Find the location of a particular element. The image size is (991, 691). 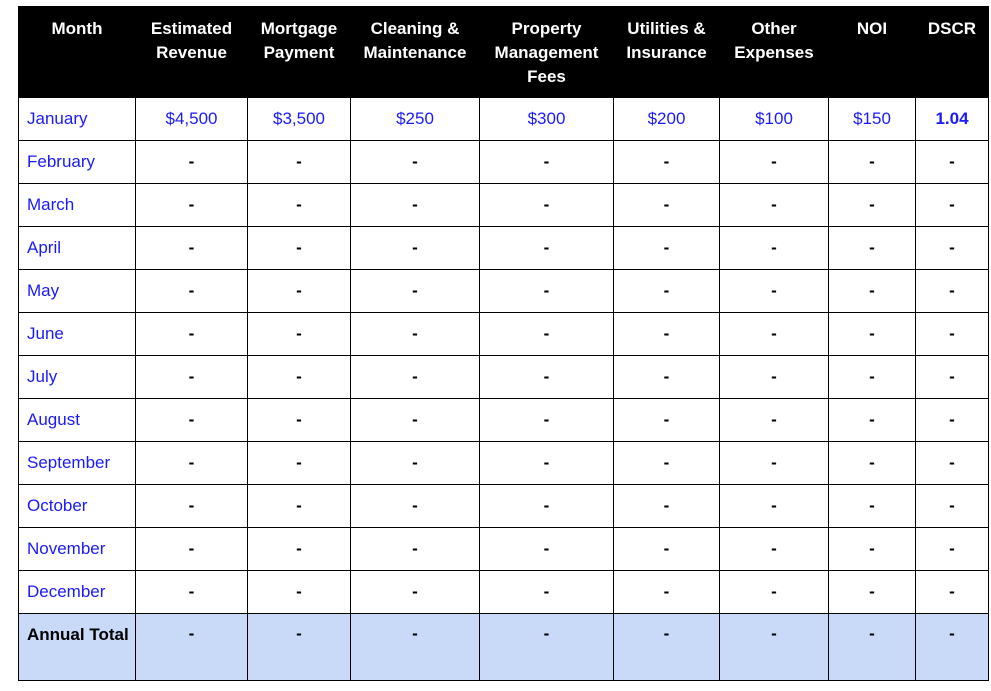

month-cell: June is located at coordinates (77, 334).